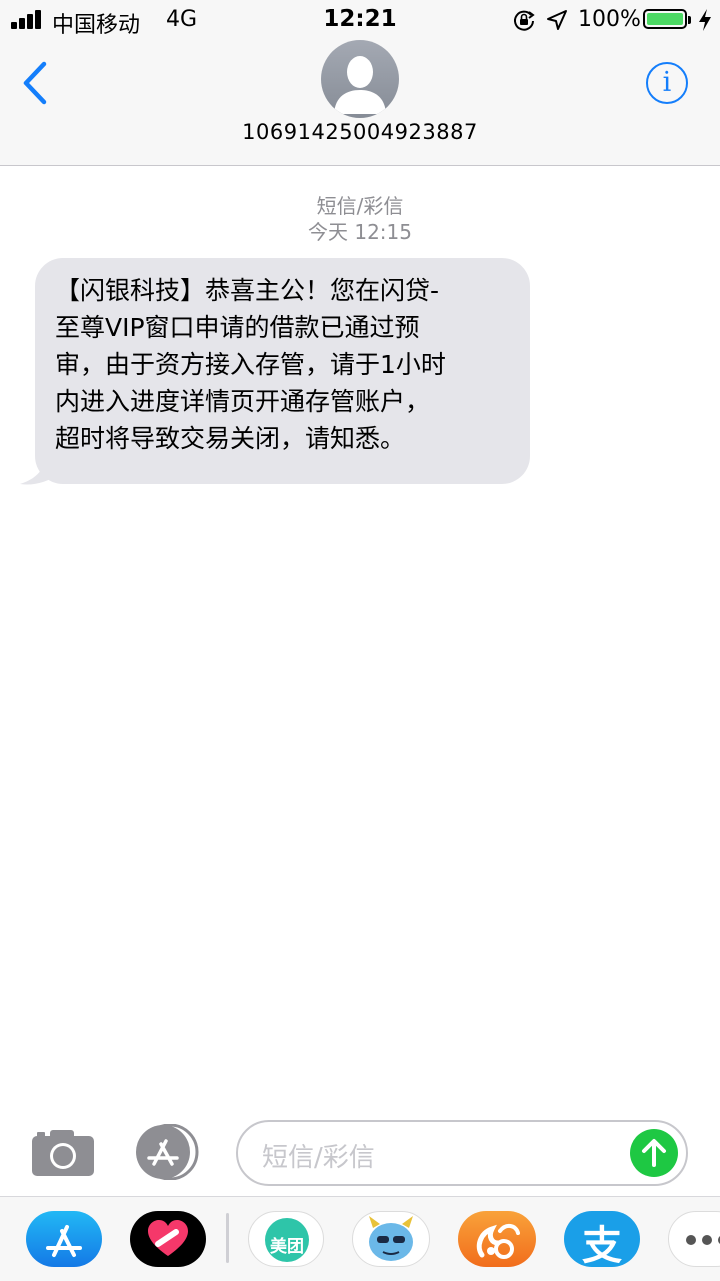 Image resolution: width=720 pixels, height=1281 pixels. Describe the element at coordinates (602, 1245) in the screenshot. I see `alipay-label: 支` at that location.